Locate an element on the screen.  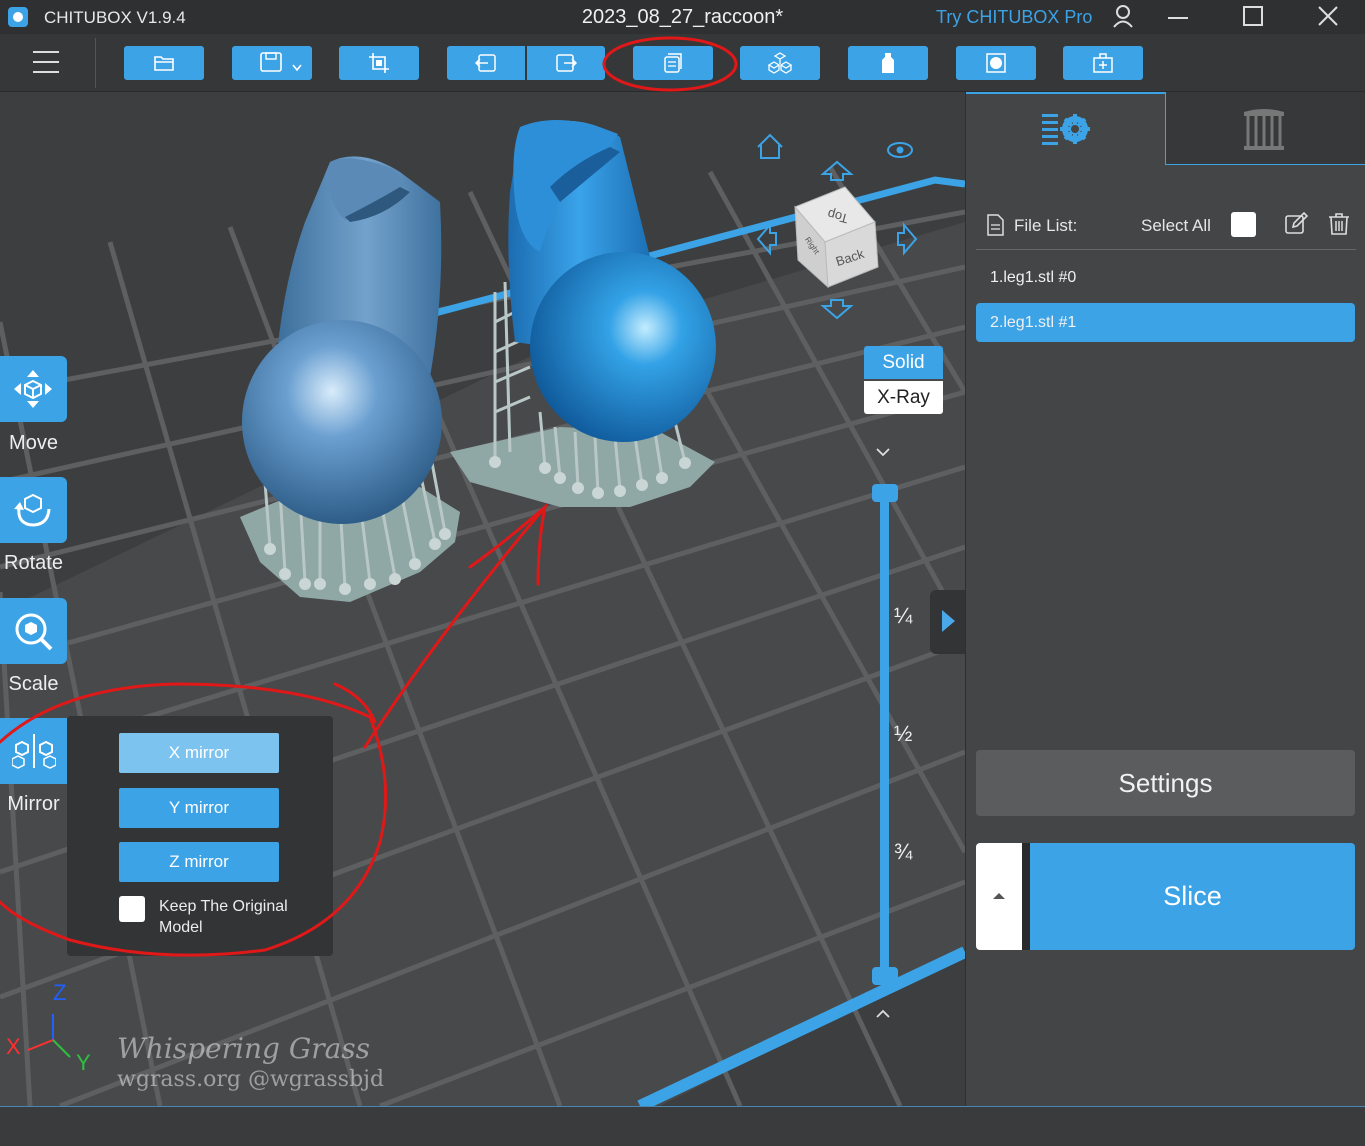
hamburger-menu-icon is located at coordinates (46, 62).